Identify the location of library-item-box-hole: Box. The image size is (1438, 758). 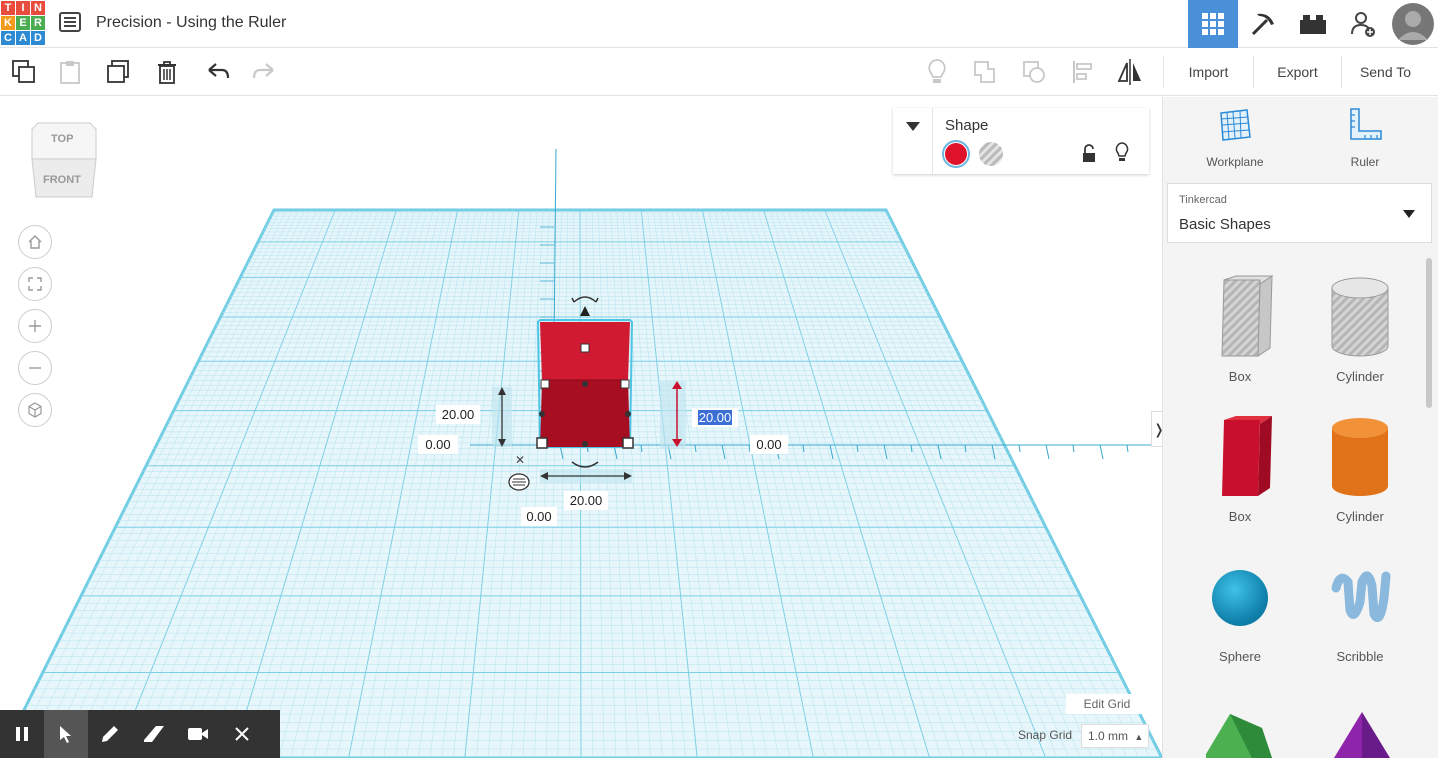
(1240, 328).